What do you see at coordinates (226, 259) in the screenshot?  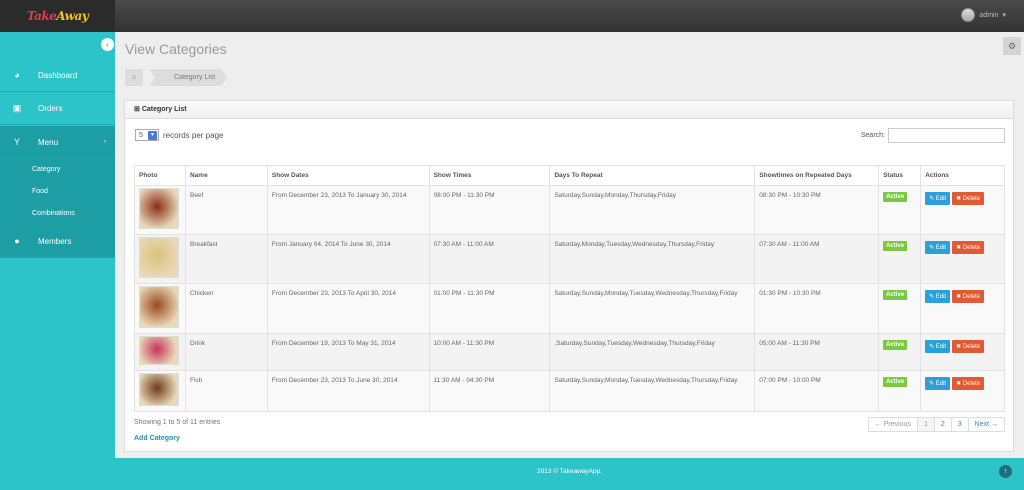 I see `cell-name: Breakfast` at bounding box center [226, 259].